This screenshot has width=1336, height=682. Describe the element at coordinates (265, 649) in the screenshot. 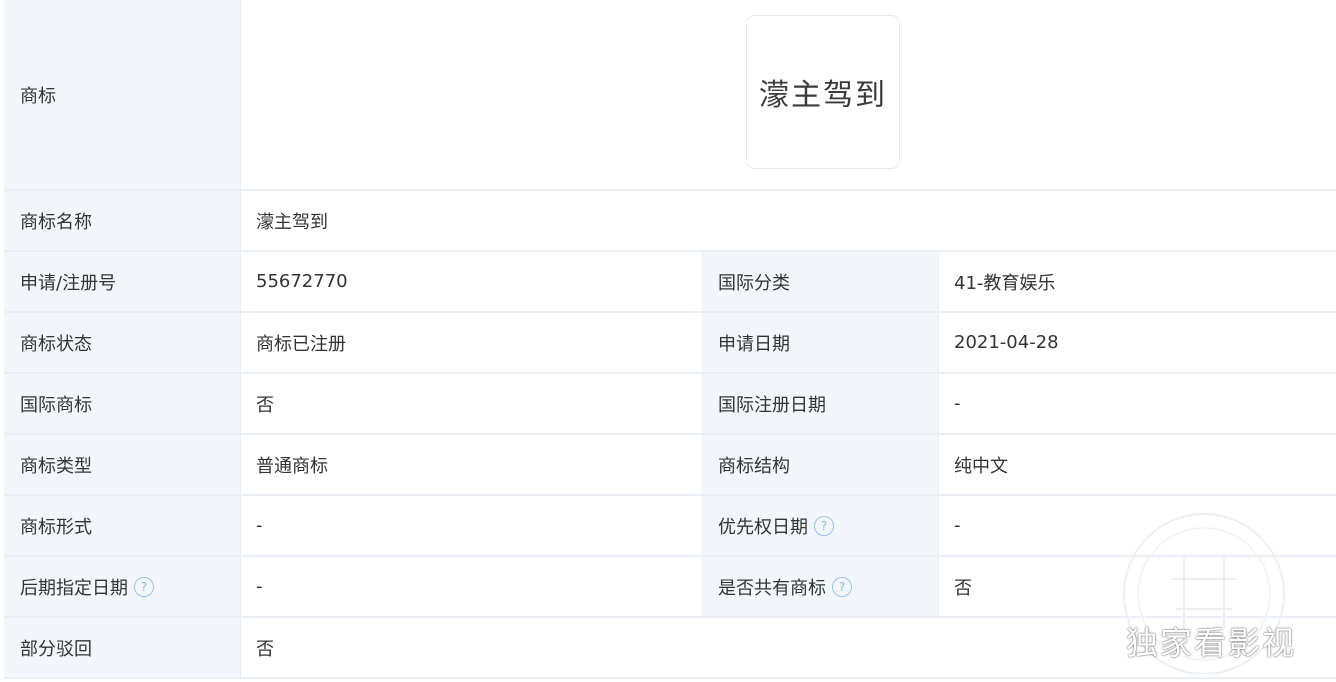

I see `partial-rejection-value: 否` at that location.